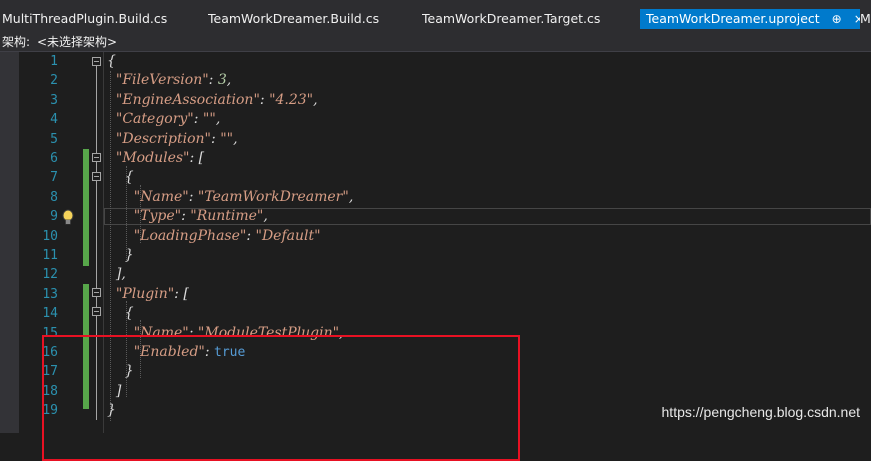 The image size is (871, 461). I want to click on code-text: "Type": "Runtime",, so click(200, 216).